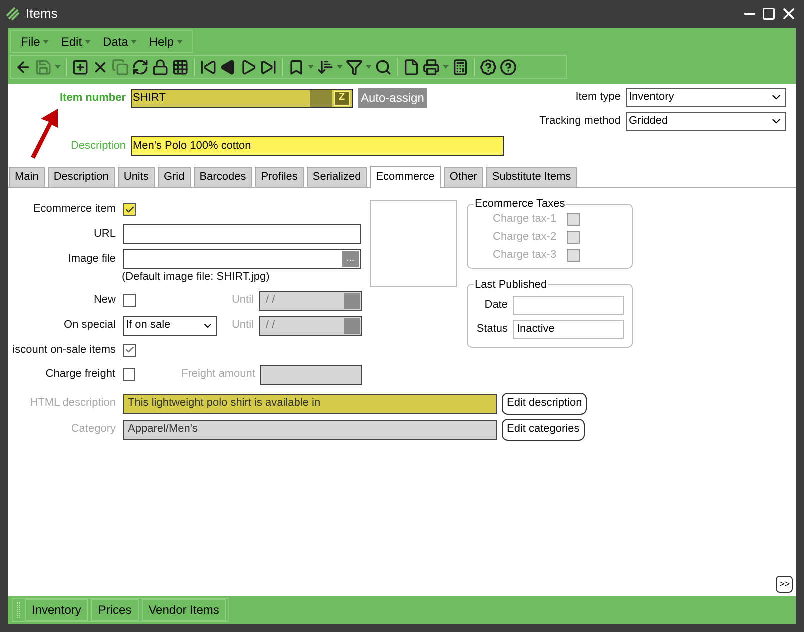  What do you see at coordinates (460, 67) in the screenshot?
I see `calculator-icon` at bounding box center [460, 67].